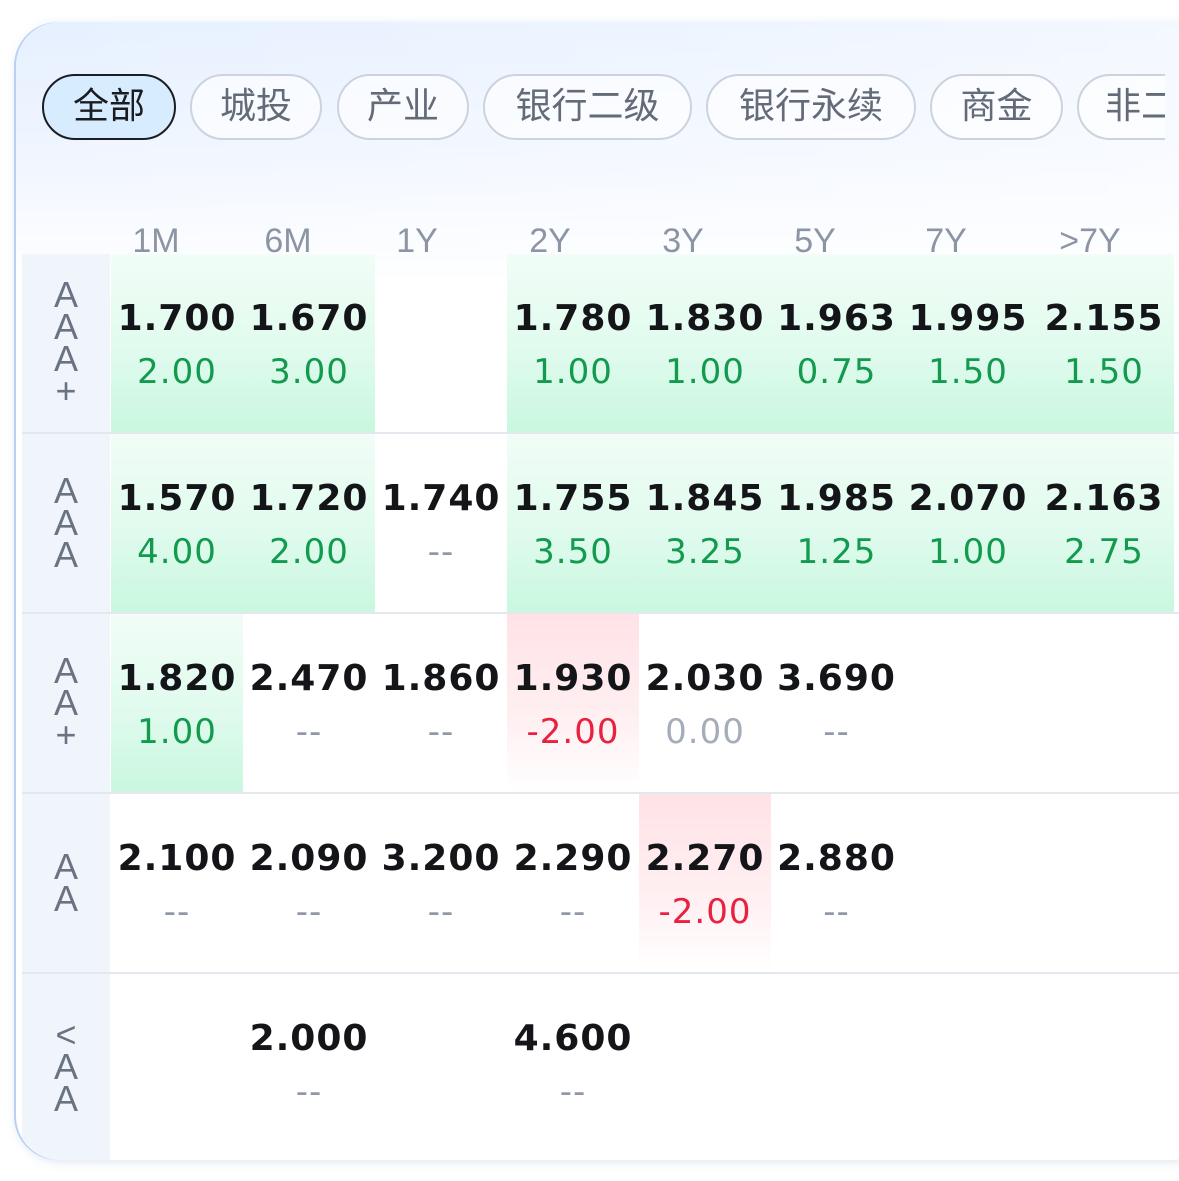 This screenshot has height=1181, width=1179. I want to click on rating-label: <AA, so click(65, 1066).